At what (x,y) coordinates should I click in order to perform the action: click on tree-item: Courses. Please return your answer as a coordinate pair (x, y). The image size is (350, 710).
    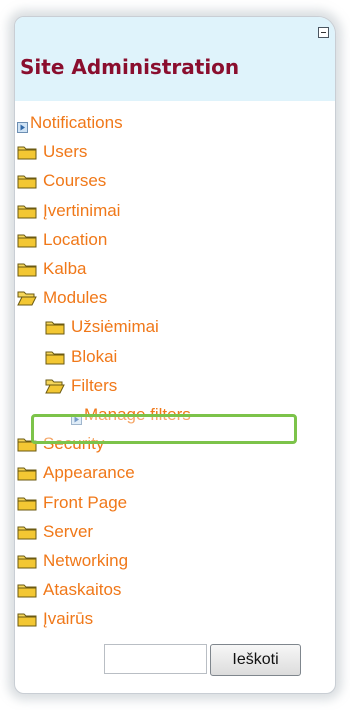
    Looking at the image, I should click on (61, 181).